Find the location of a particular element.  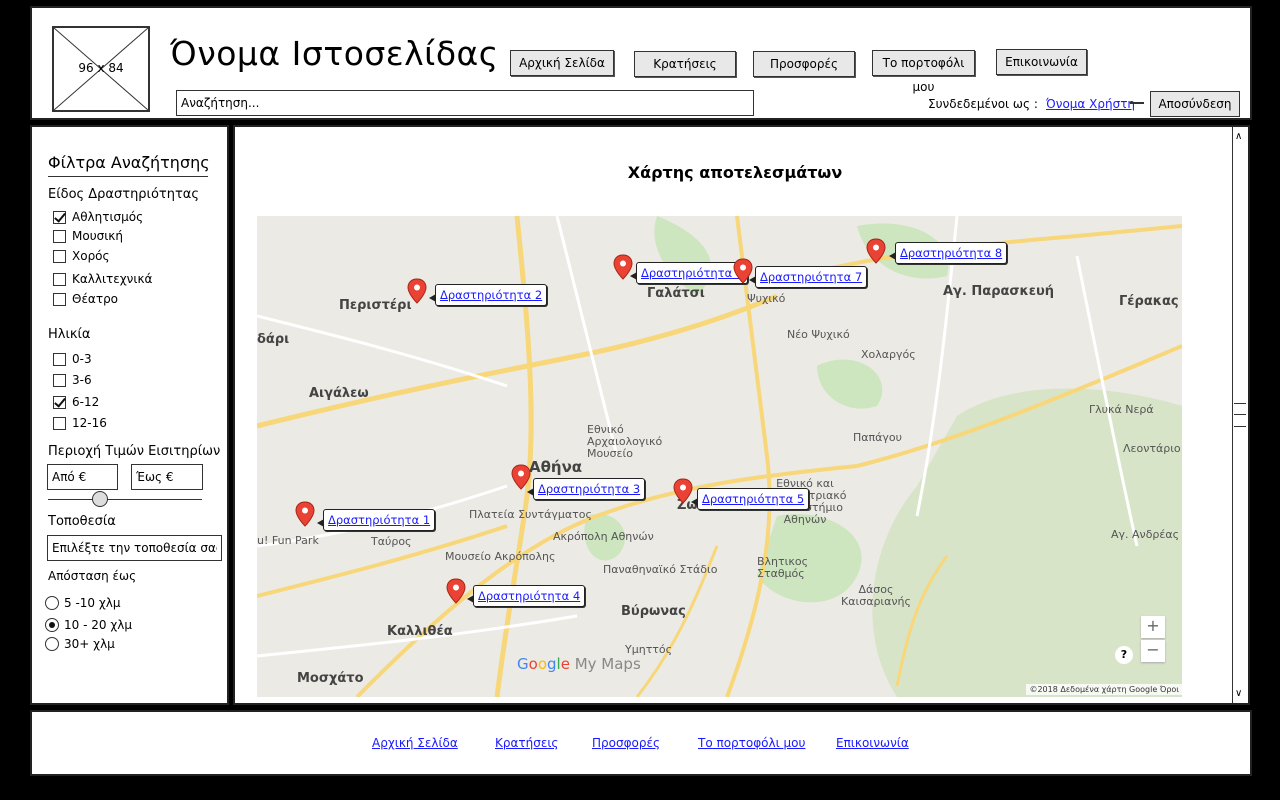

nav-wallet-button: Το πορτοφόλι μου is located at coordinates (923, 72).